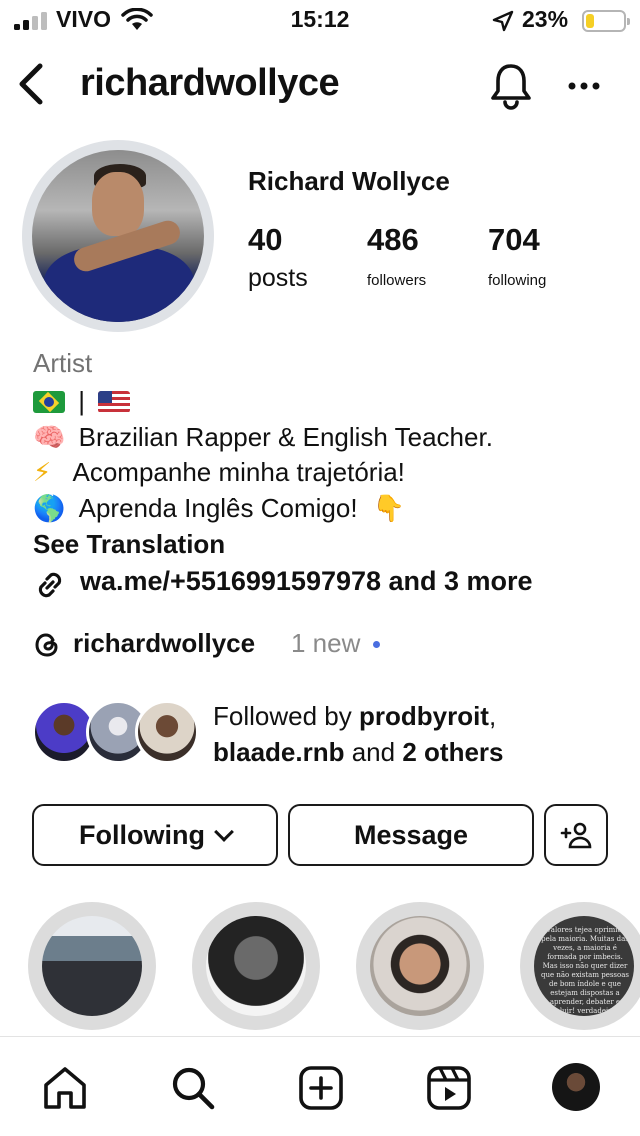  What do you see at coordinates (118, 236) in the screenshot?
I see `profile-avatar` at bounding box center [118, 236].